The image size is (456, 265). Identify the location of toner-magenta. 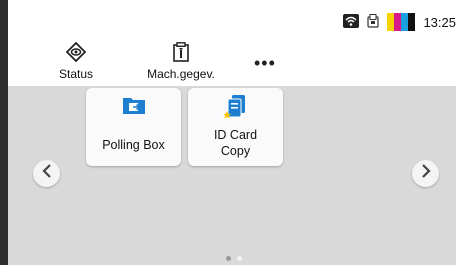
(398, 22).